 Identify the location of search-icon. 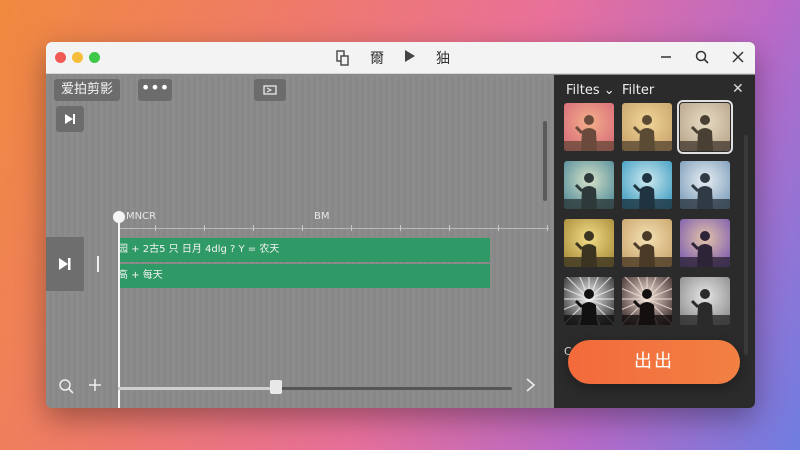
(702, 57).